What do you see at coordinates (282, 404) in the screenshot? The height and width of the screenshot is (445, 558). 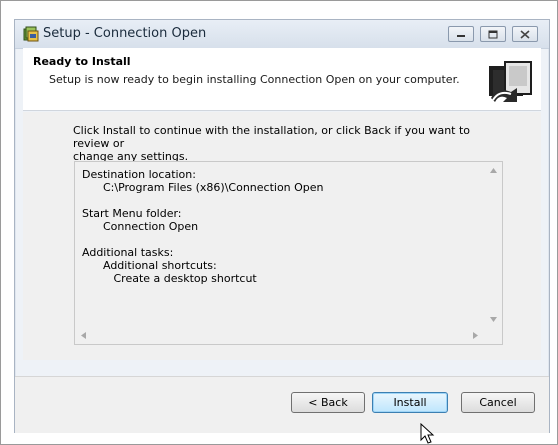 I see `wizard-footer: < Back Install Cancel` at bounding box center [282, 404].